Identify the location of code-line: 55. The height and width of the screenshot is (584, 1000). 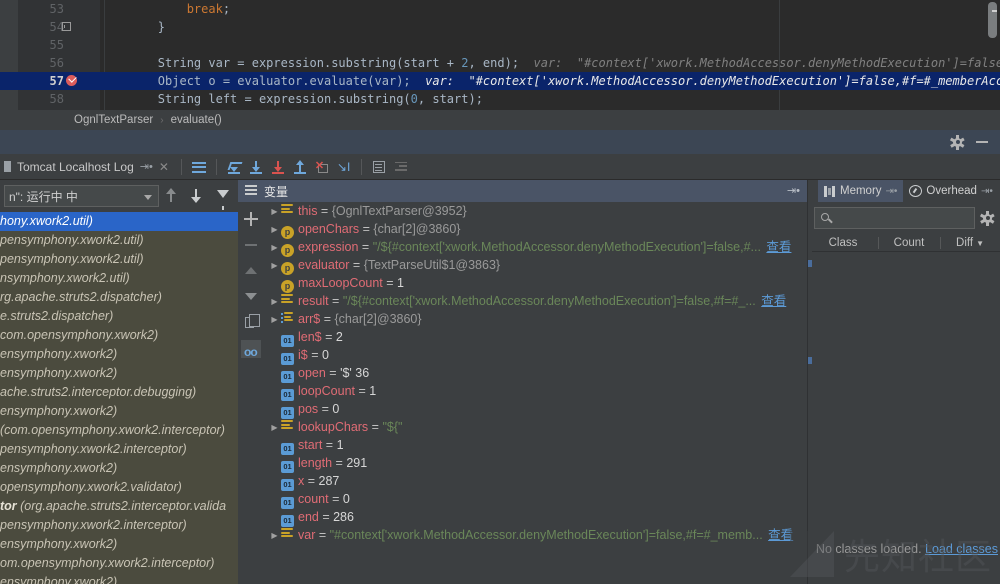
(500, 45).